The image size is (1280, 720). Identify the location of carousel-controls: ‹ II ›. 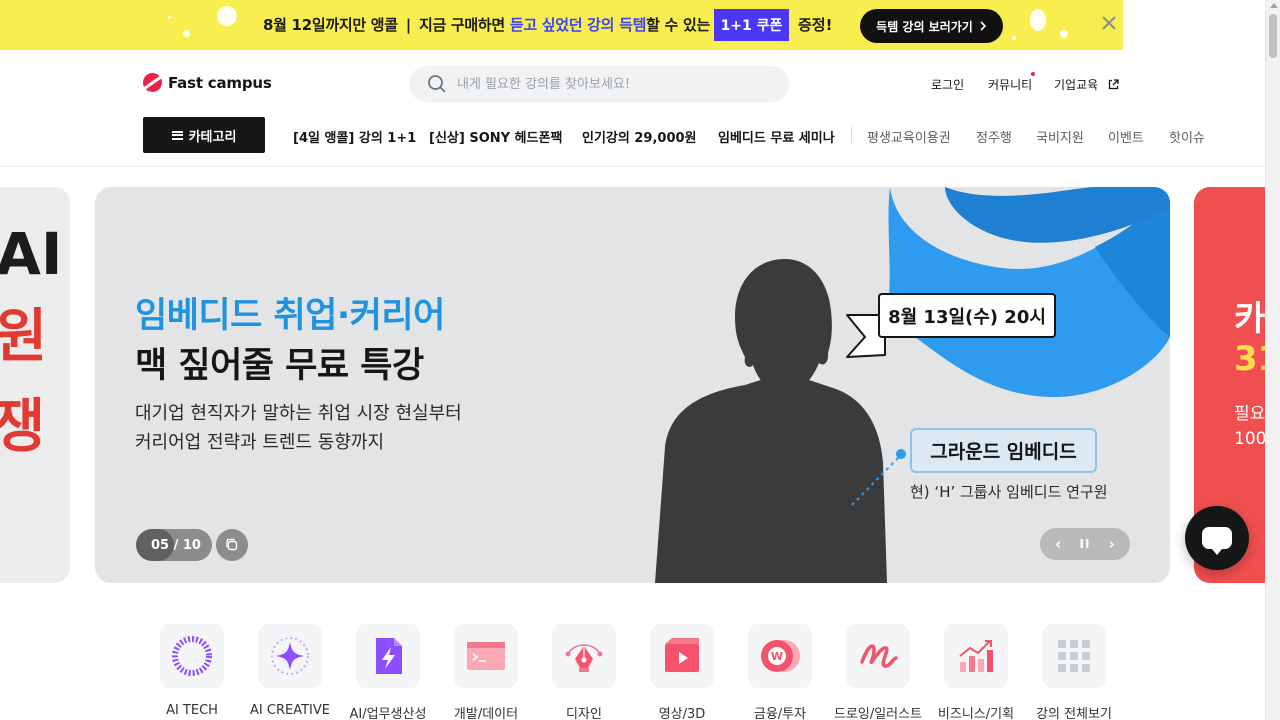
(1085, 544).